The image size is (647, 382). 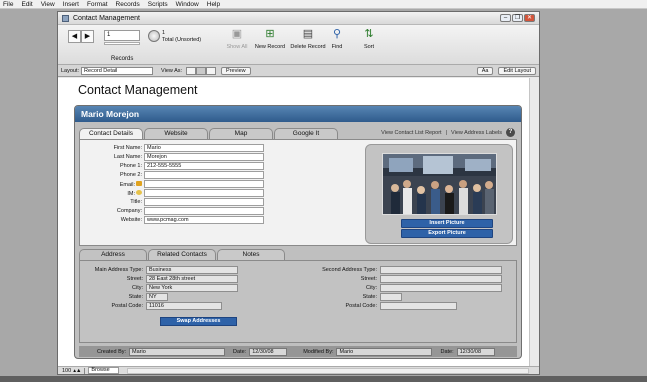 I want to click on contact-photo, so click(x=439, y=184).